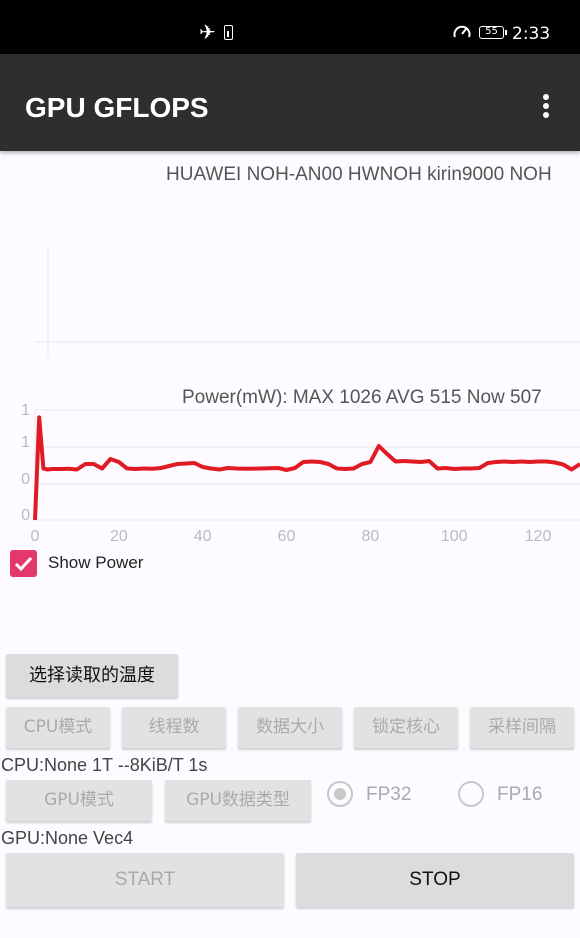 The height and width of the screenshot is (938, 580). I want to click on fp16-radio, so click(471, 794).